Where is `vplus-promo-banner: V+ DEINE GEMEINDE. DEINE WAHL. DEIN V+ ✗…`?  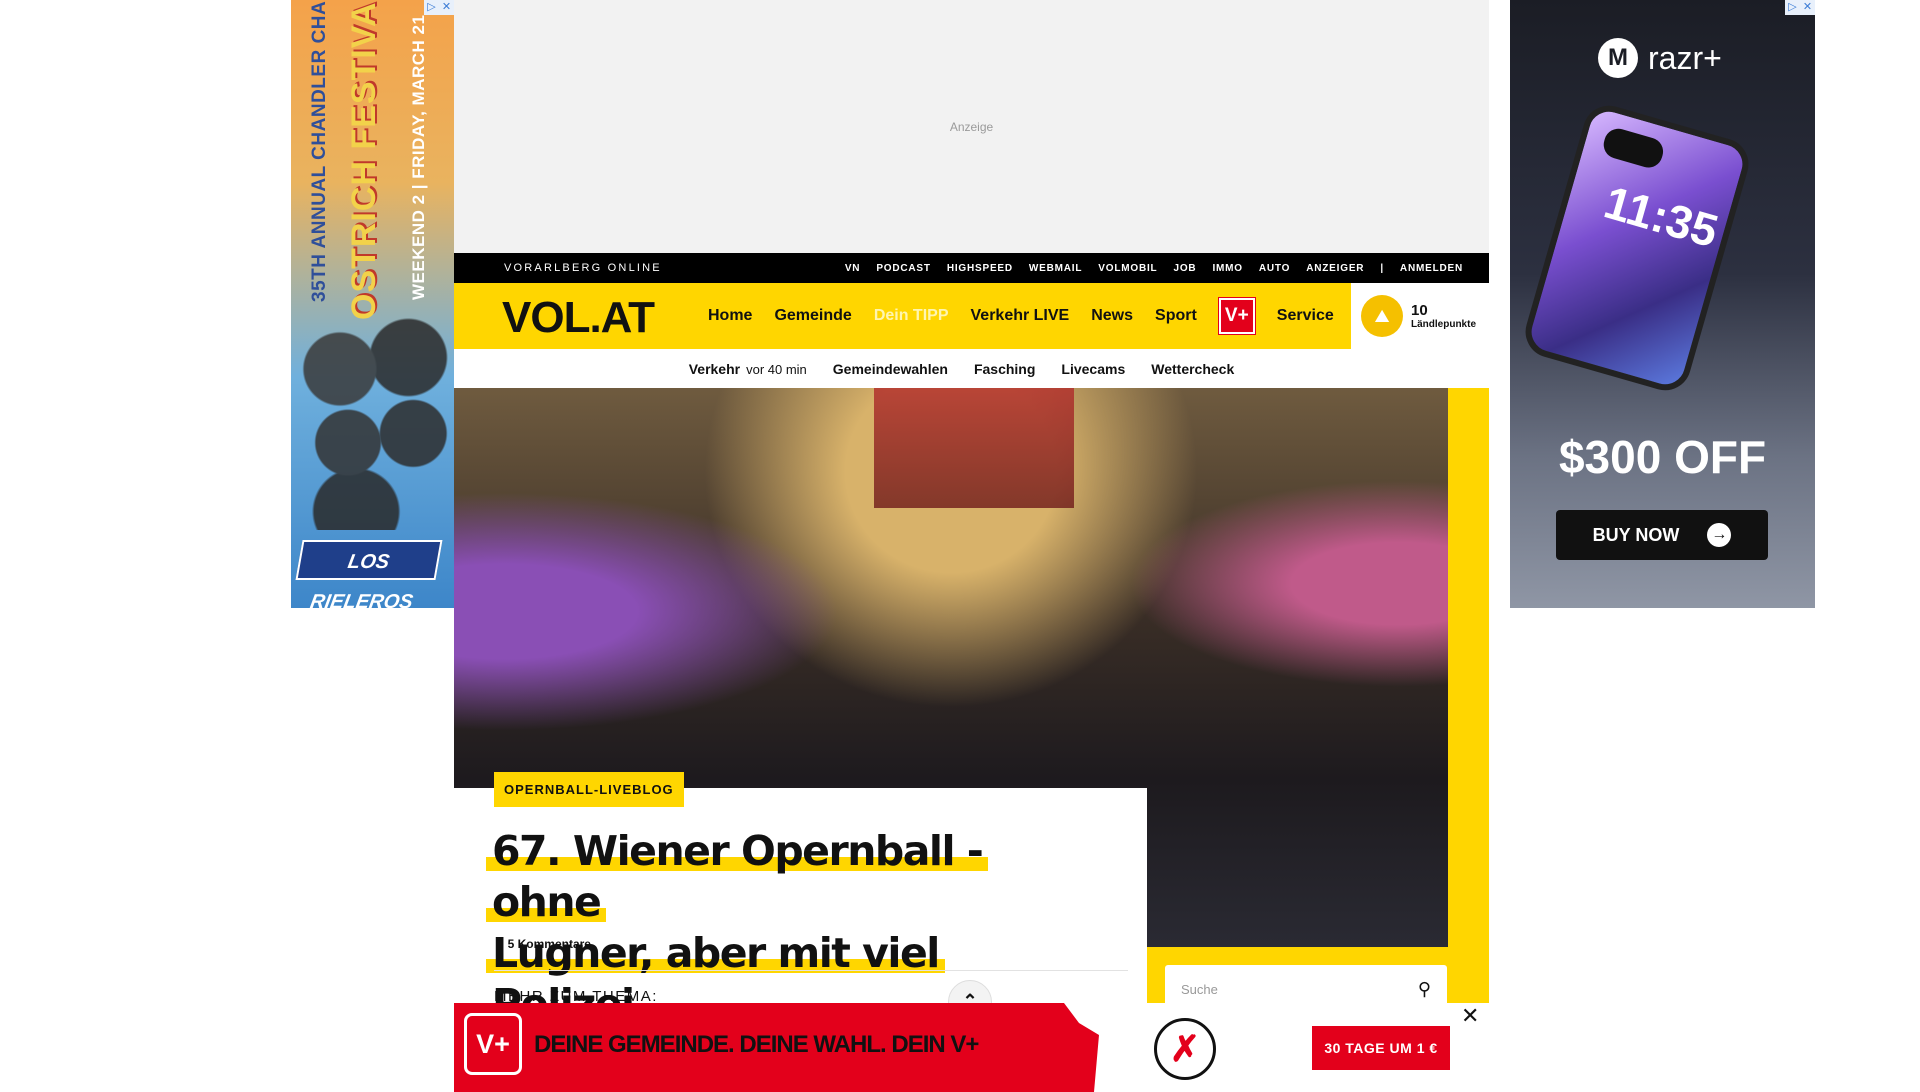 vplus-promo-banner: V+ DEINE GEMEINDE. DEINE WAHL. DEIN V+ ✗… is located at coordinates (971, 1047).